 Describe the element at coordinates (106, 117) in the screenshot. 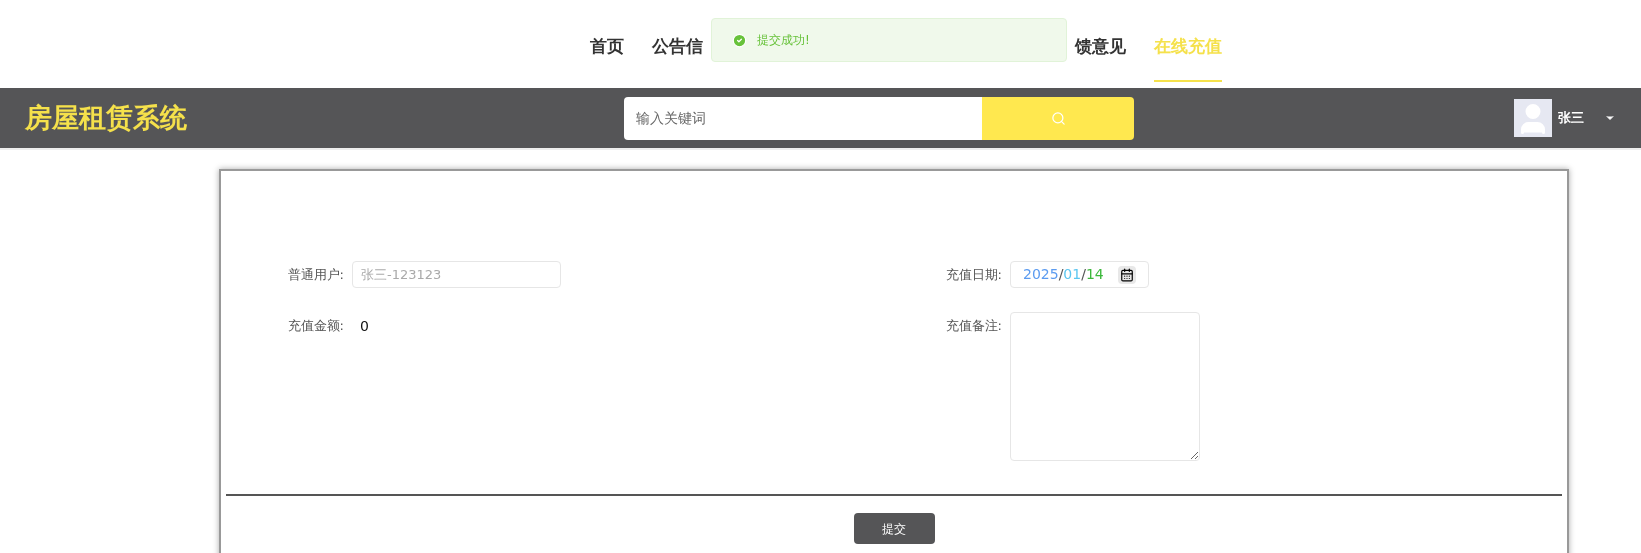

I see `site-logo: 房屋租赁系统` at that location.